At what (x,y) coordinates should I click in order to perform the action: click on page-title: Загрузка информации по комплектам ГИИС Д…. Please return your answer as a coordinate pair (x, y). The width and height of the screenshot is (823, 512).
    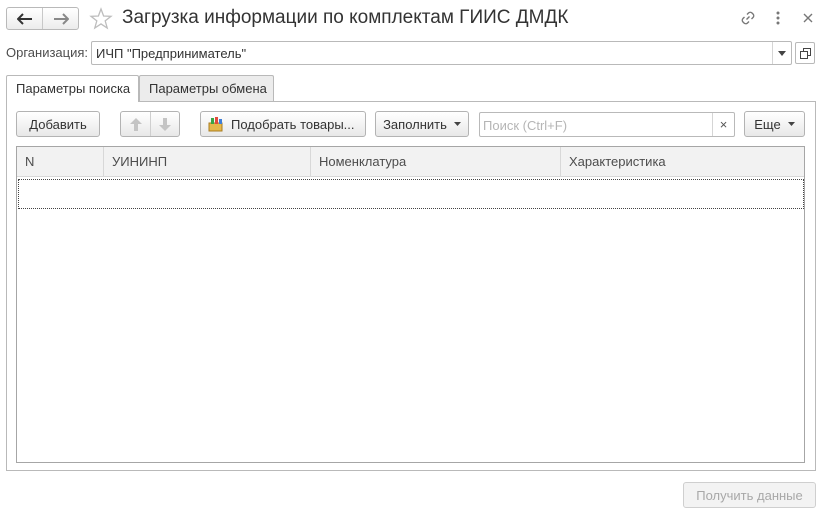
    Looking at the image, I should click on (345, 17).